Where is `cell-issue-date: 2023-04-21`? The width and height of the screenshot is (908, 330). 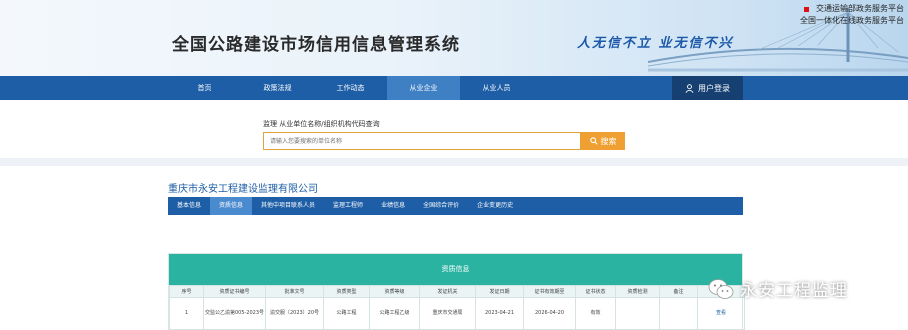
cell-issue-date: 2023-04-21 is located at coordinates (499, 313).